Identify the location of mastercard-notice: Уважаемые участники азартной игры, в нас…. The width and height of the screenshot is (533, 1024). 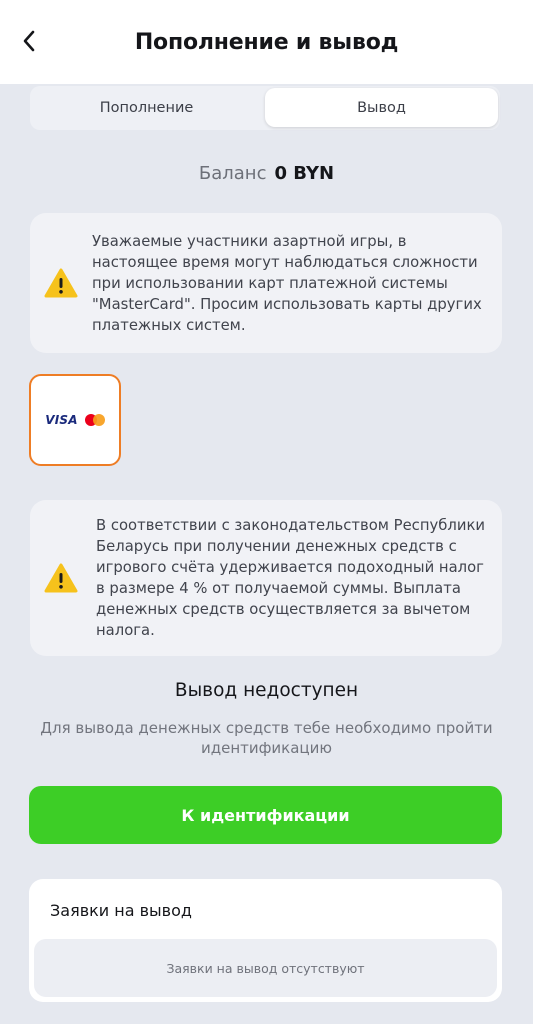
(266, 283).